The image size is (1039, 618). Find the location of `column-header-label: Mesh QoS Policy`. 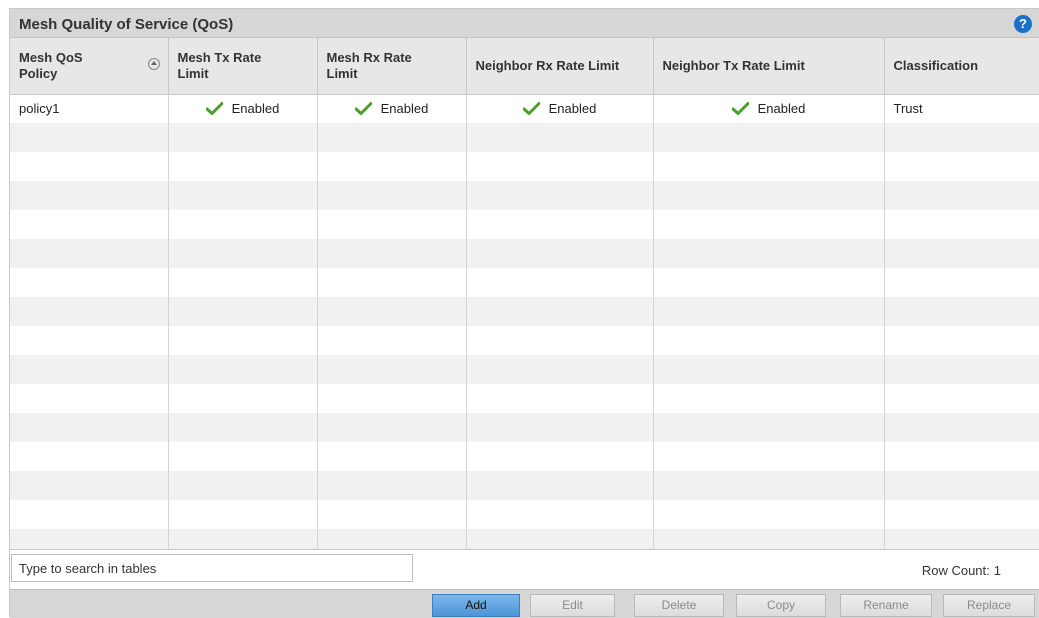

column-header-label: Mesh QoS Policy is located at coordinates (51, 65).